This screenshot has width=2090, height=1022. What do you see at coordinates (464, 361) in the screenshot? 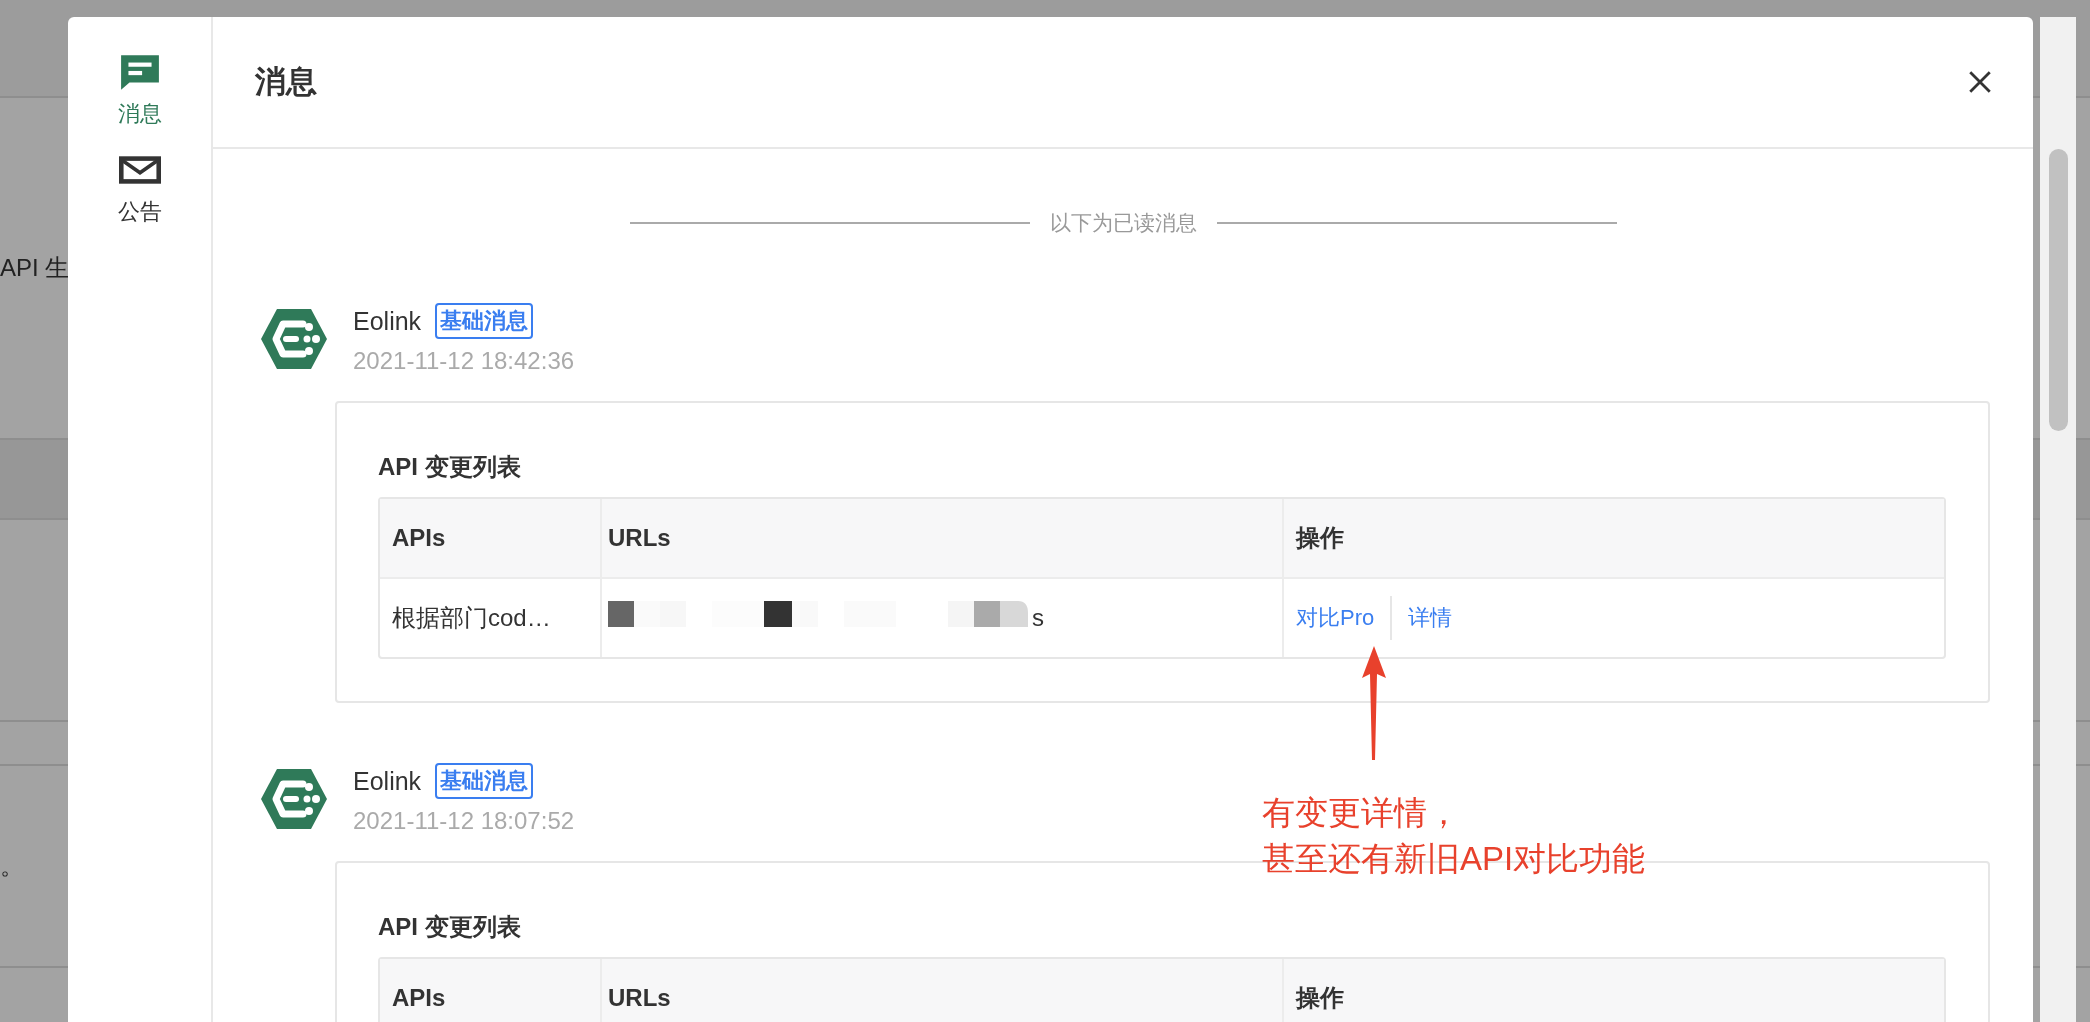
I see `timestamp: 2021-11-12 18:42:36` at bounding box center [464, 361].